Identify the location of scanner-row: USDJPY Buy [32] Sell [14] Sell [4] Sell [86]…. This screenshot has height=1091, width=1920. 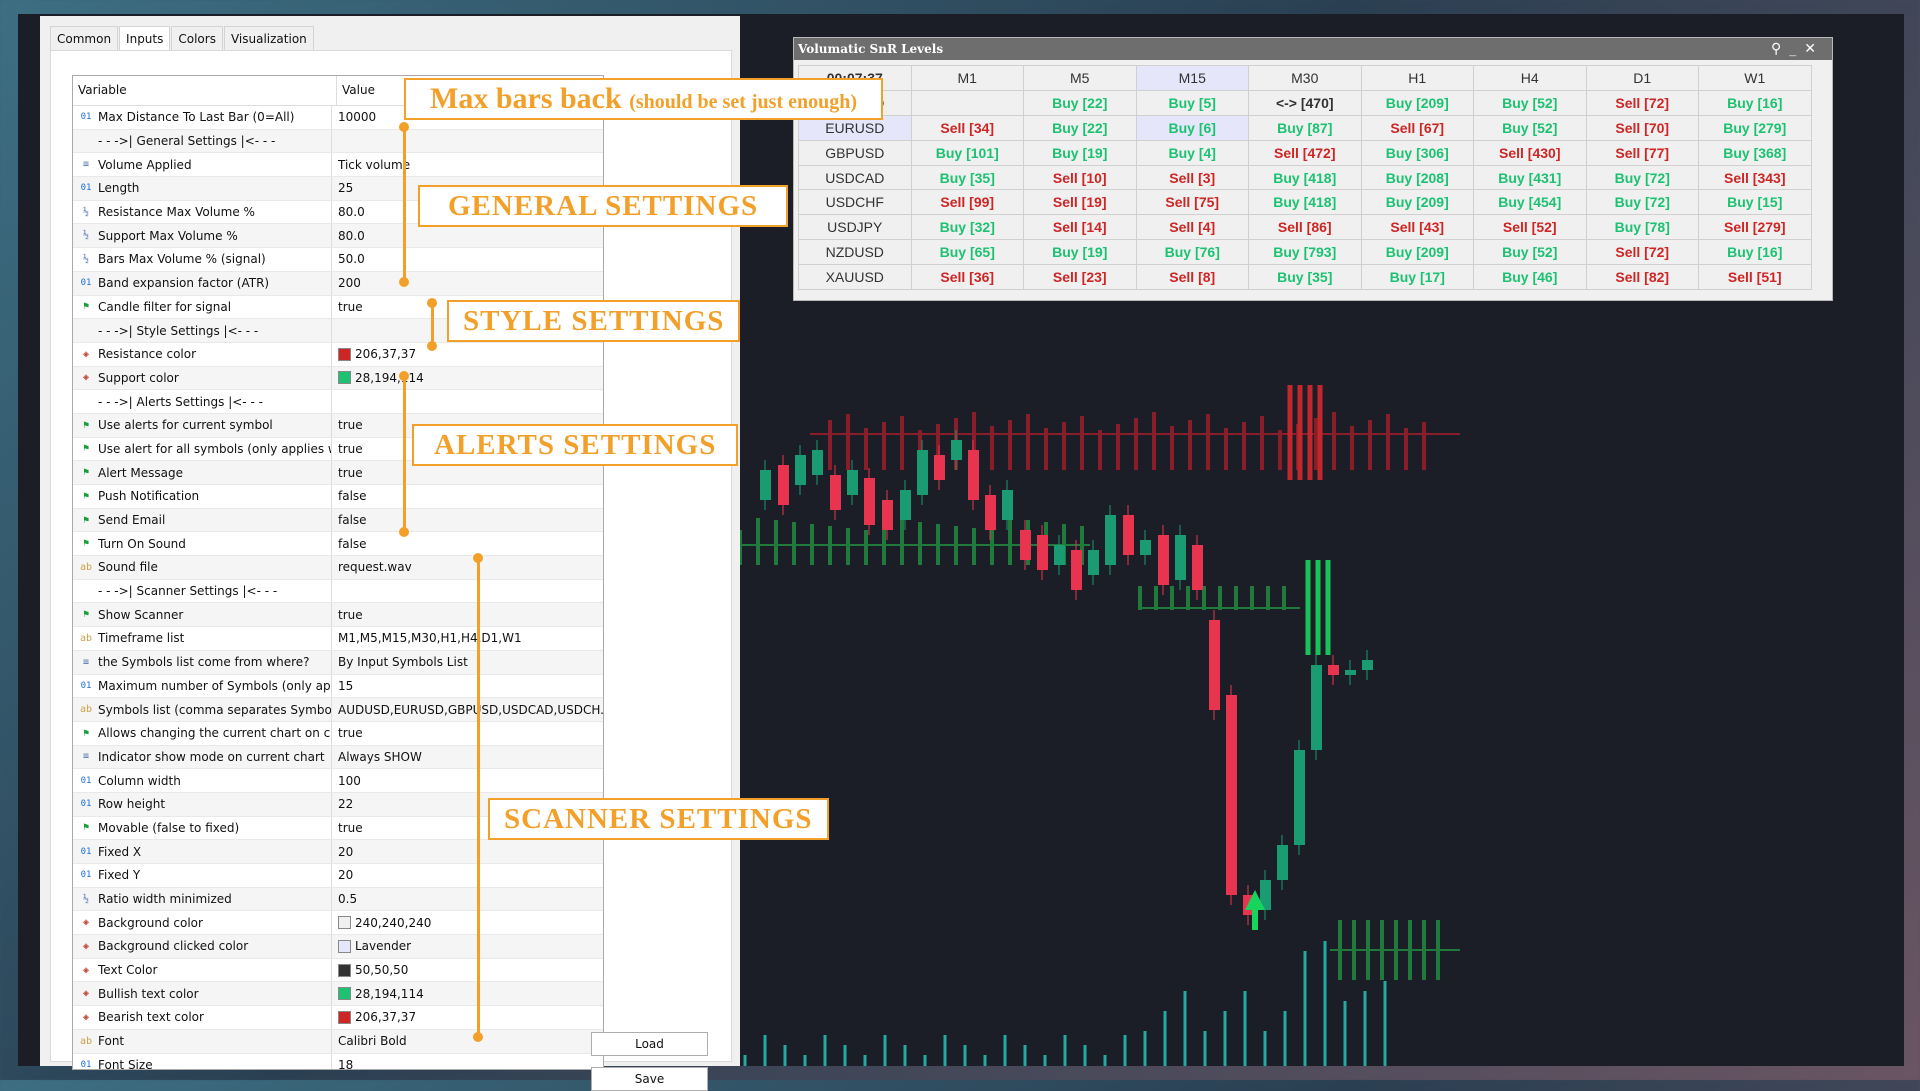
(1305, 227).